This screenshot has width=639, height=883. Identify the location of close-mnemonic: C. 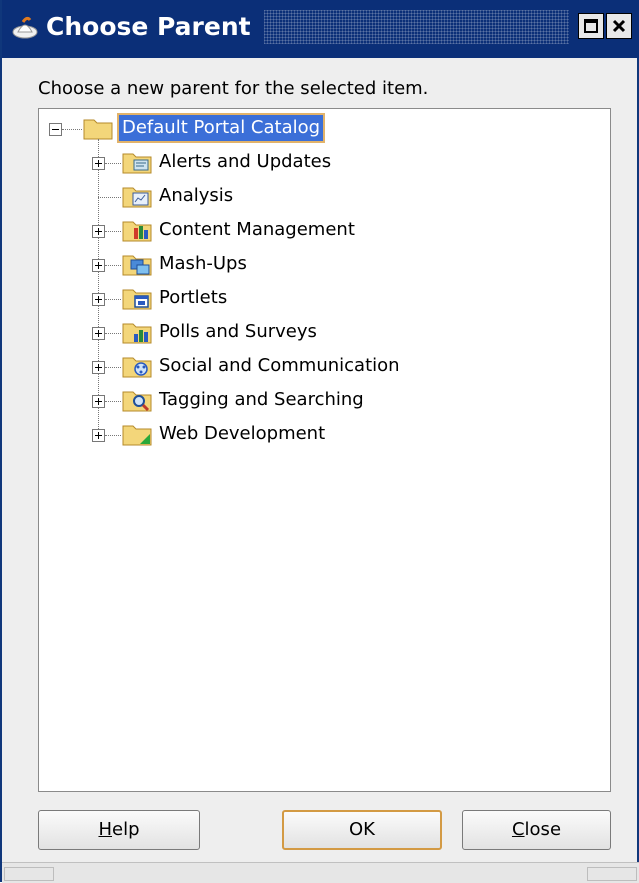
(518, 829).